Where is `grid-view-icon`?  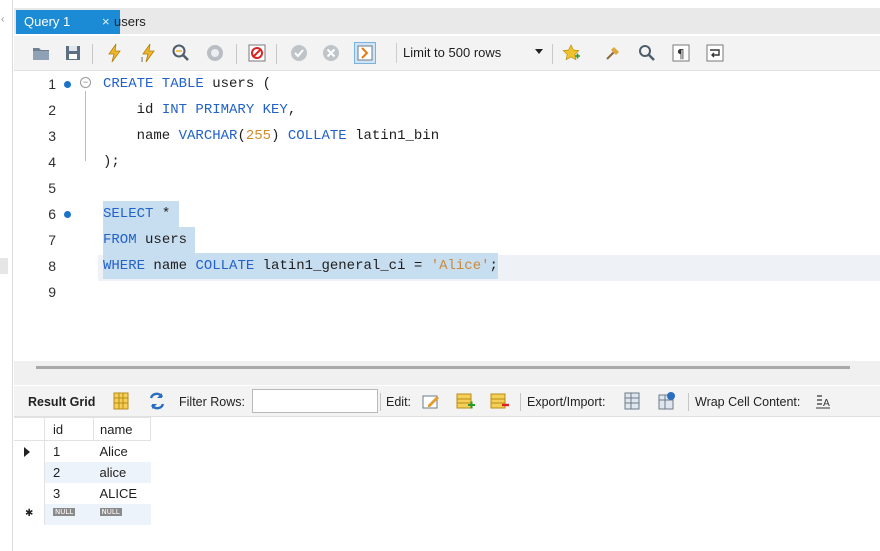
grid-view-icon is located at coordinates (121, 401).